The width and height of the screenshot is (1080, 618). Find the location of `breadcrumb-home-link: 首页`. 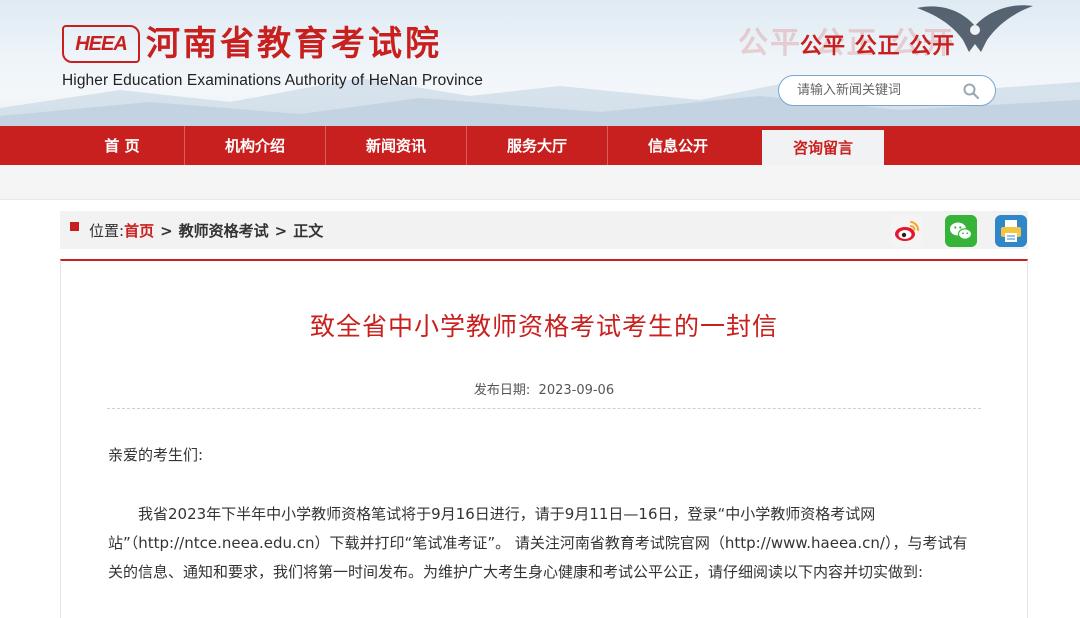

breadcrumb-home-link: 首页 is located at coordinates (139, 230).